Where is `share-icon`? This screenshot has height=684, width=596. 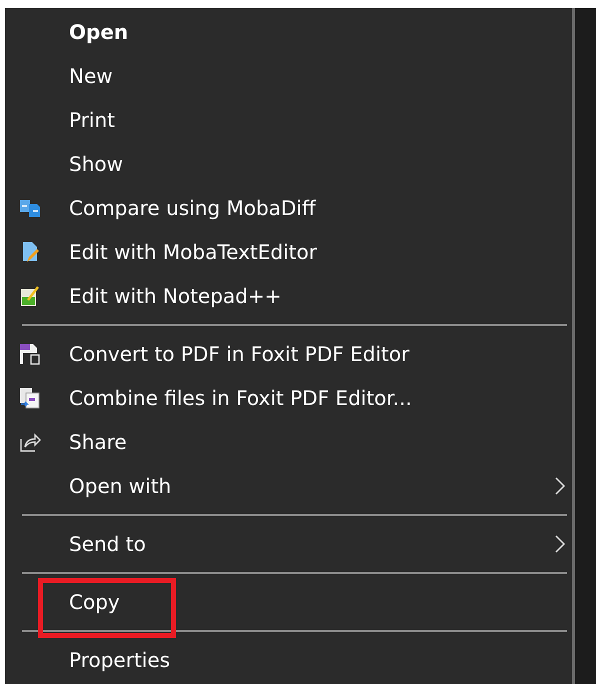 share-icon is located at coordinates (30, 442).